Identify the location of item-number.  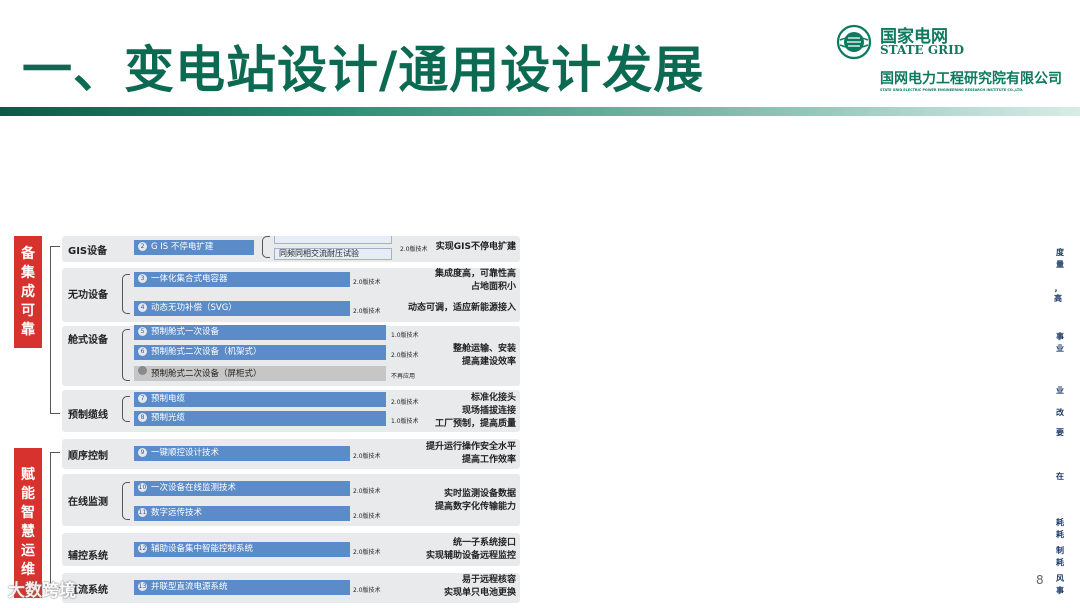
(142, 370).